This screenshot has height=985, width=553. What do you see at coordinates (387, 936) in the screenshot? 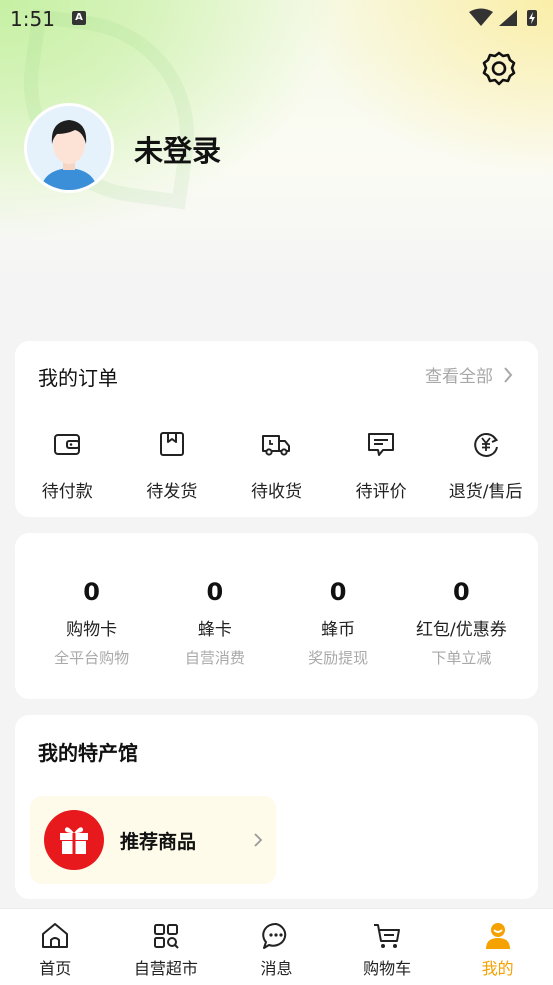
I see `cart-icon` at bounding box center [387, 936].